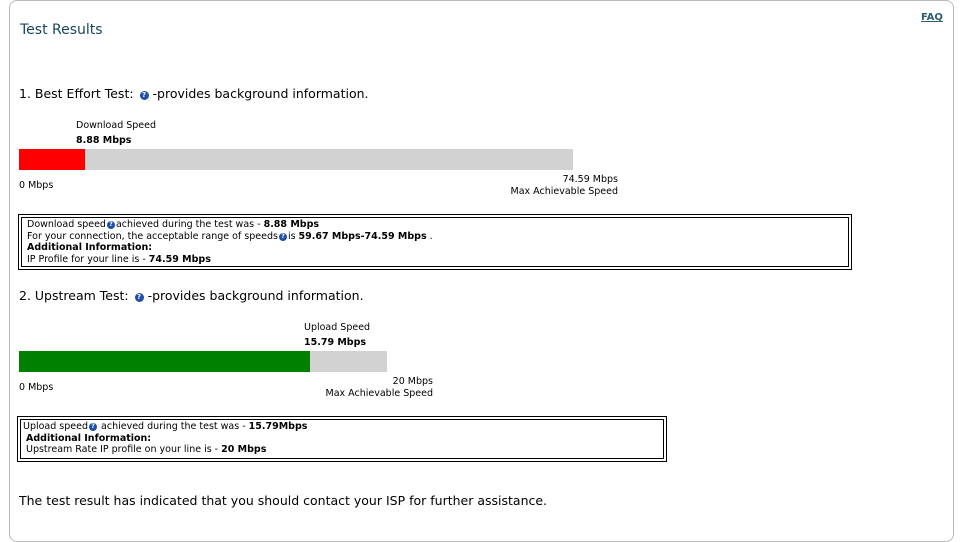  I want to click on best-effort-heading-description: -provides background information., so click(260, 93).